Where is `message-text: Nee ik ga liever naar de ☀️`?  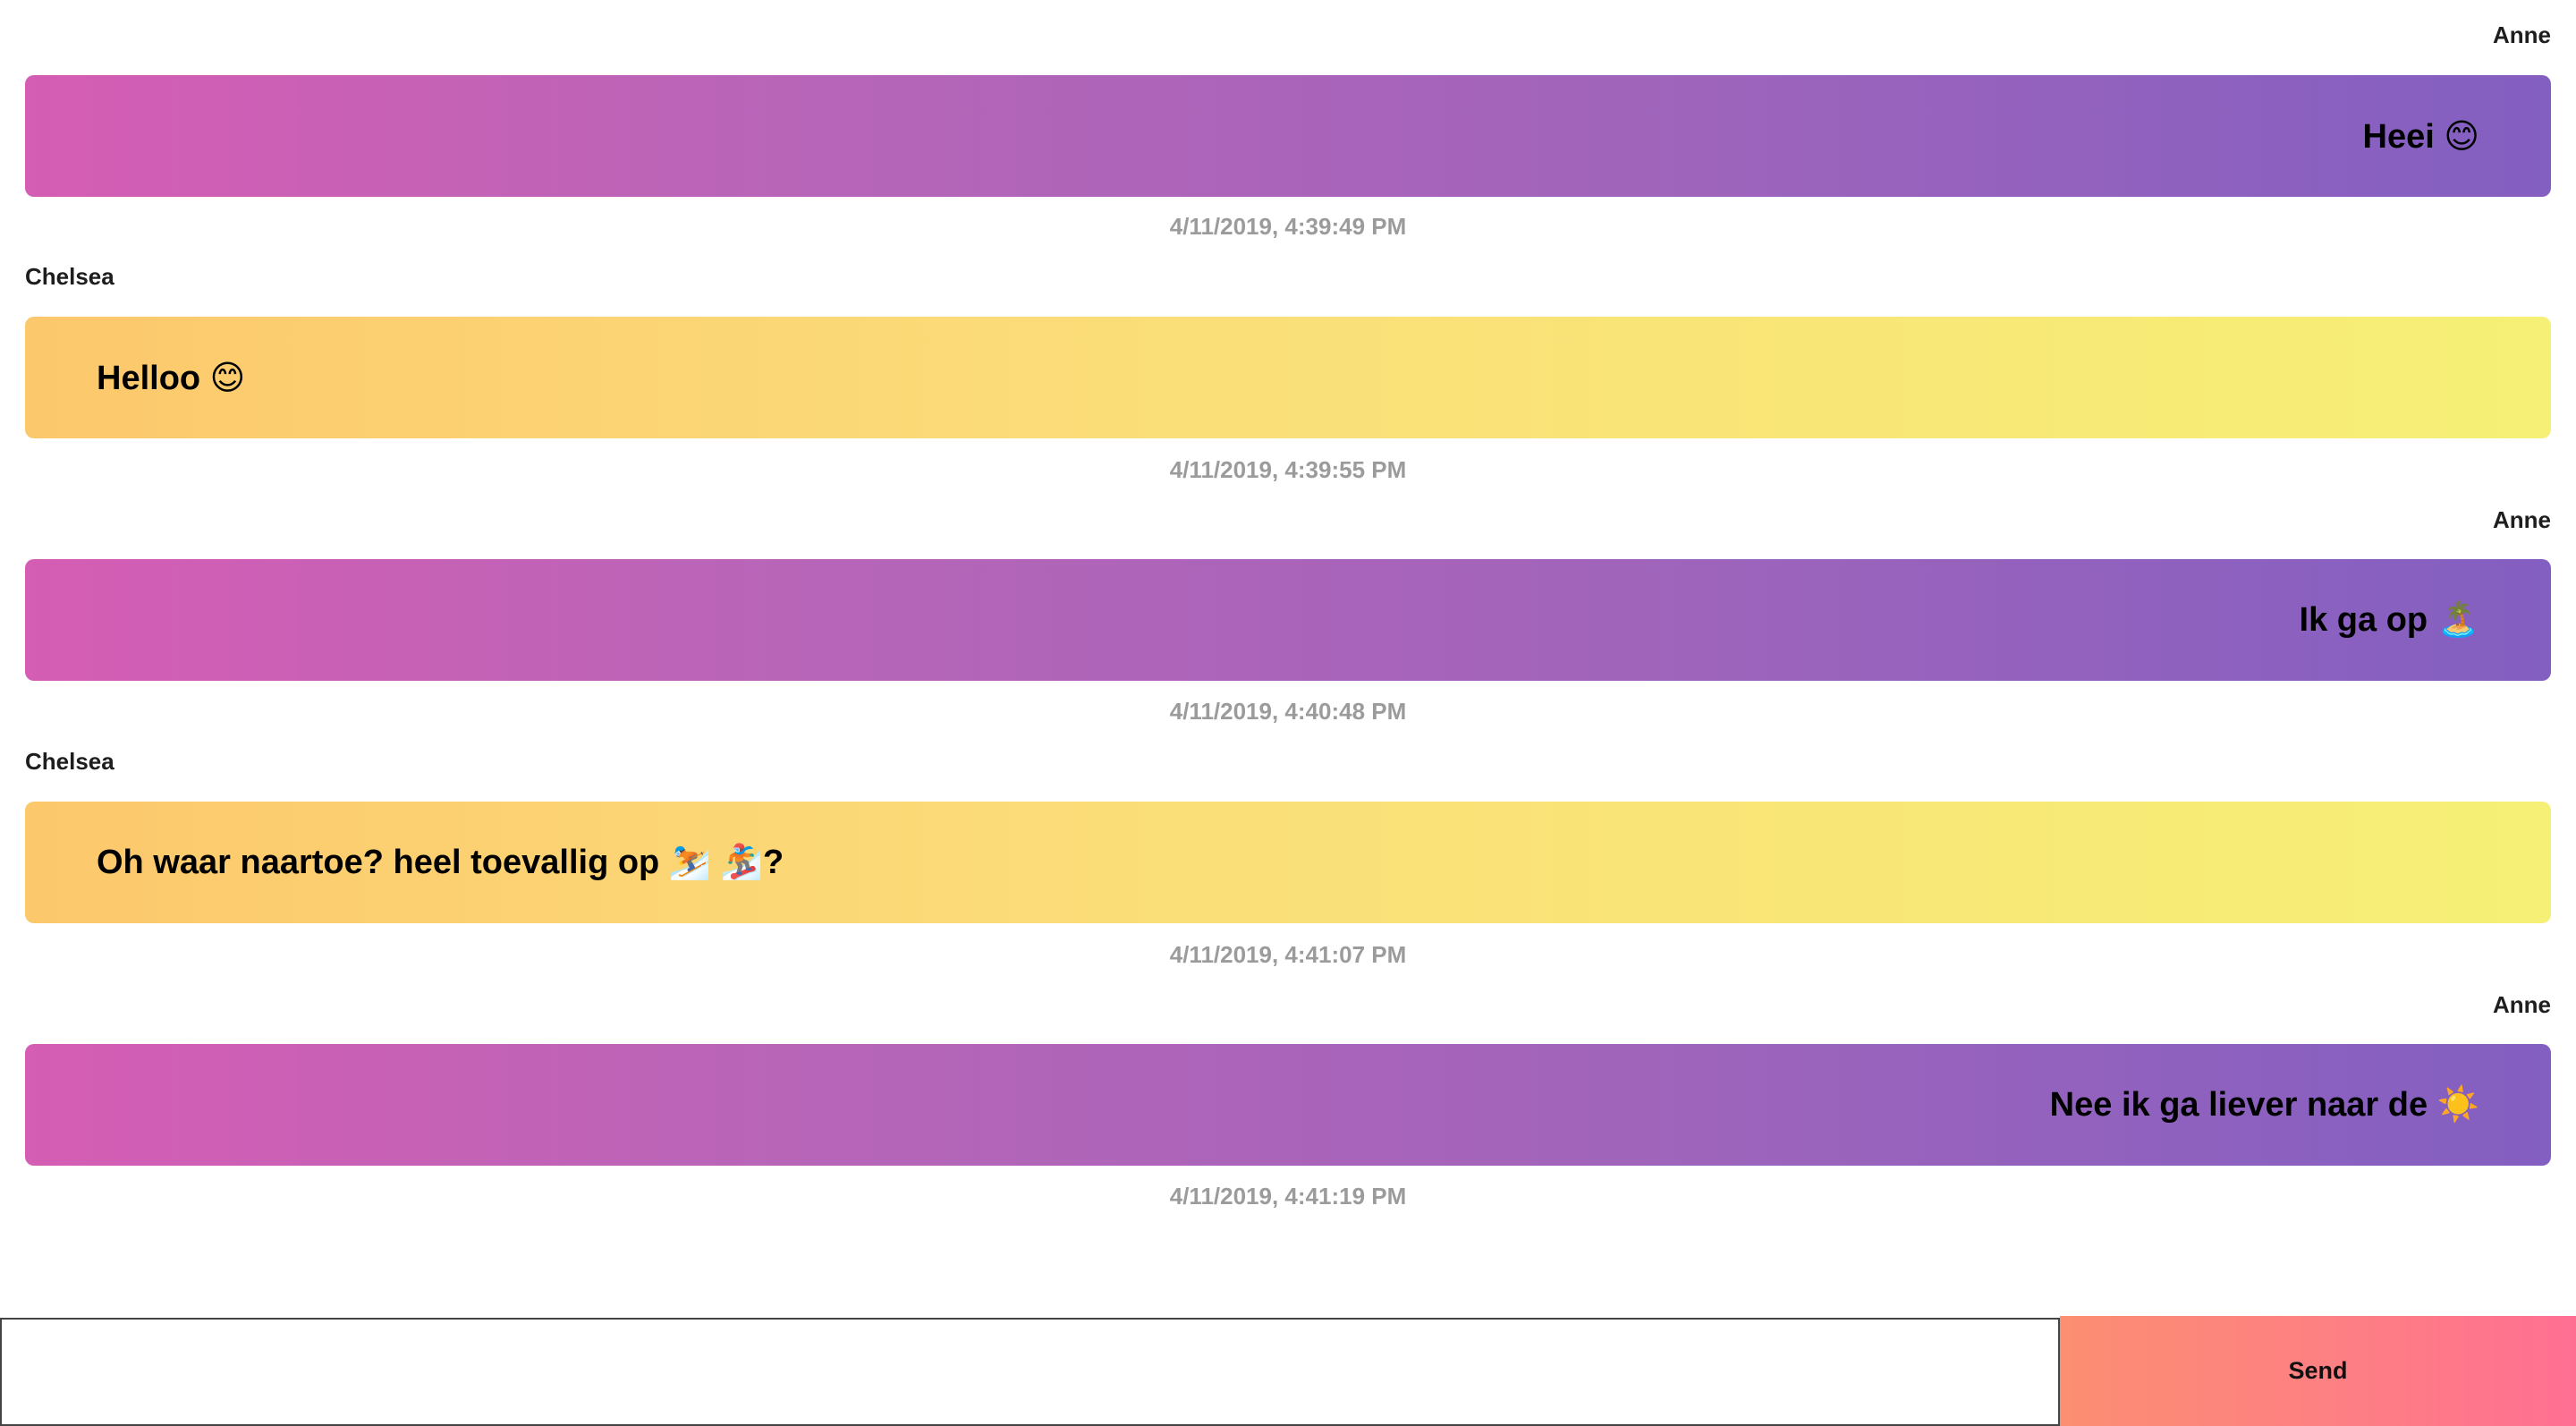 message-text: Nee ik ga liever naar de ☀️ is located at coordinates (2264, 1105).